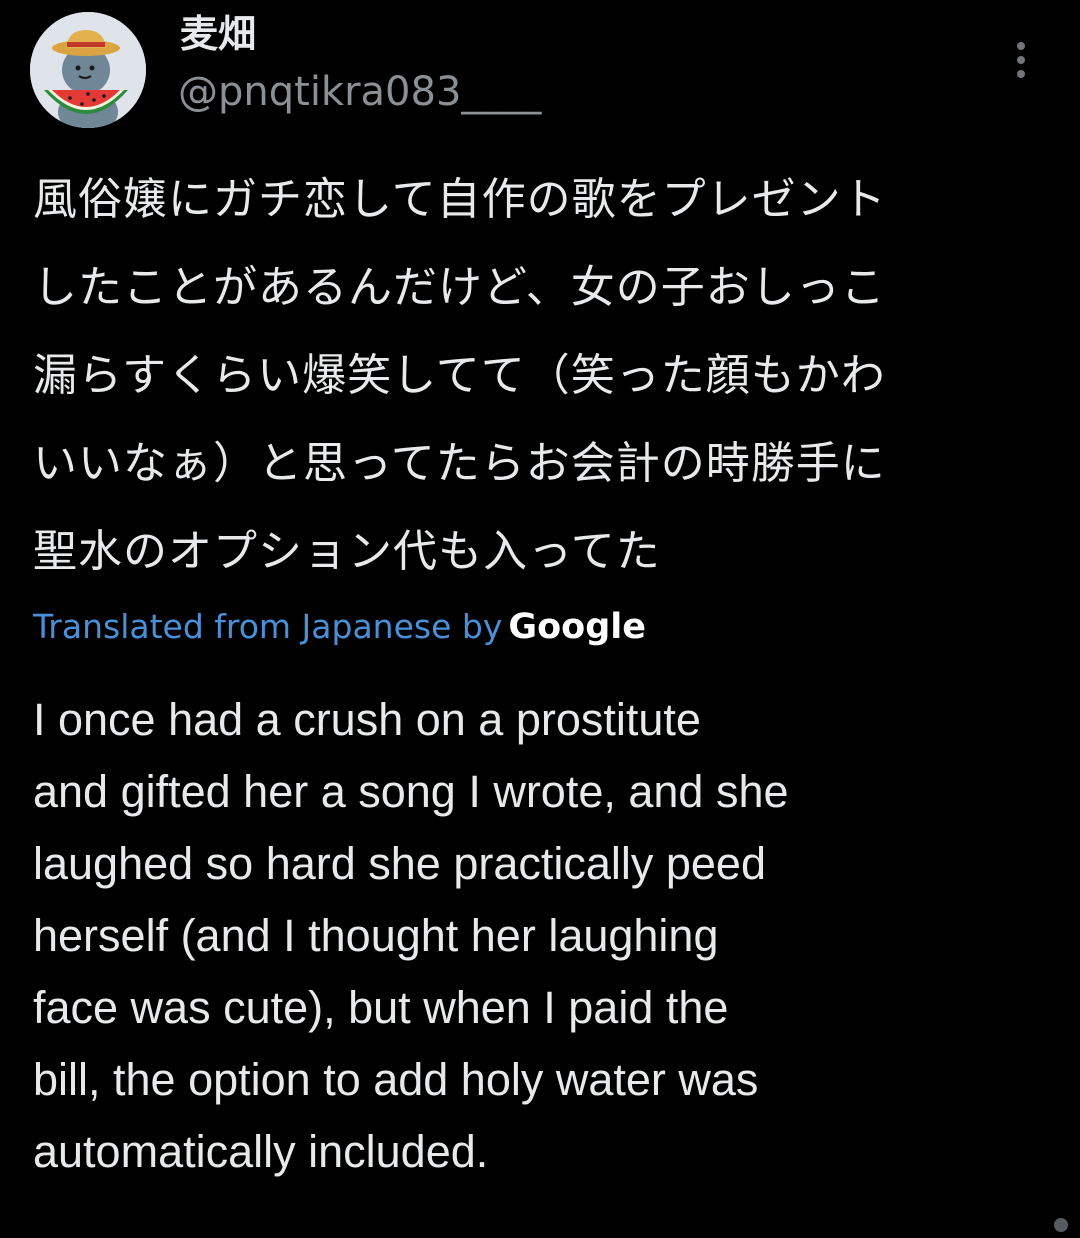 The image size is (1080, 1238). What do you see at coordinates (577, 627) in the screenshot?
I see `google-logo: Google` at bounding box center [577, 627].